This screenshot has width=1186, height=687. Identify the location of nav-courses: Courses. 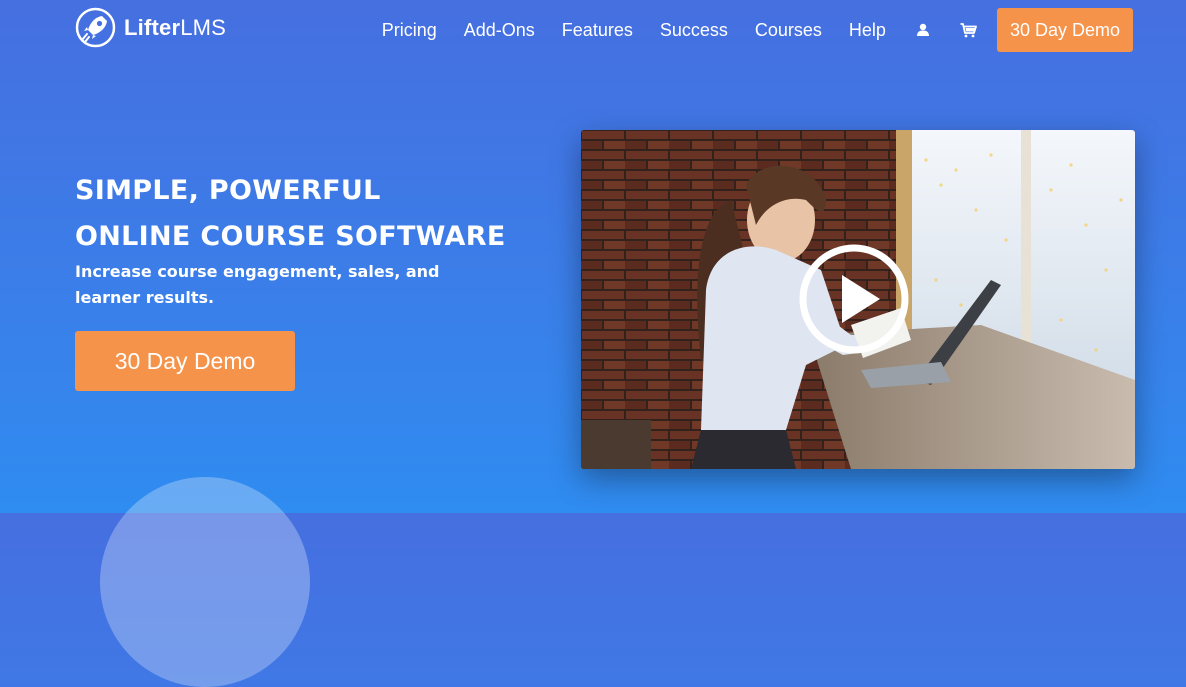
(788, 30).